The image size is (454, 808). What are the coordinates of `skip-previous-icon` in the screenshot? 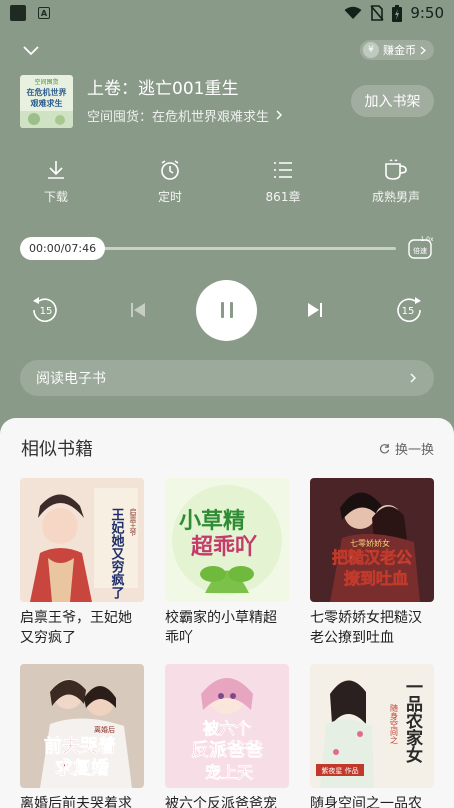 It's located at (138, 310).